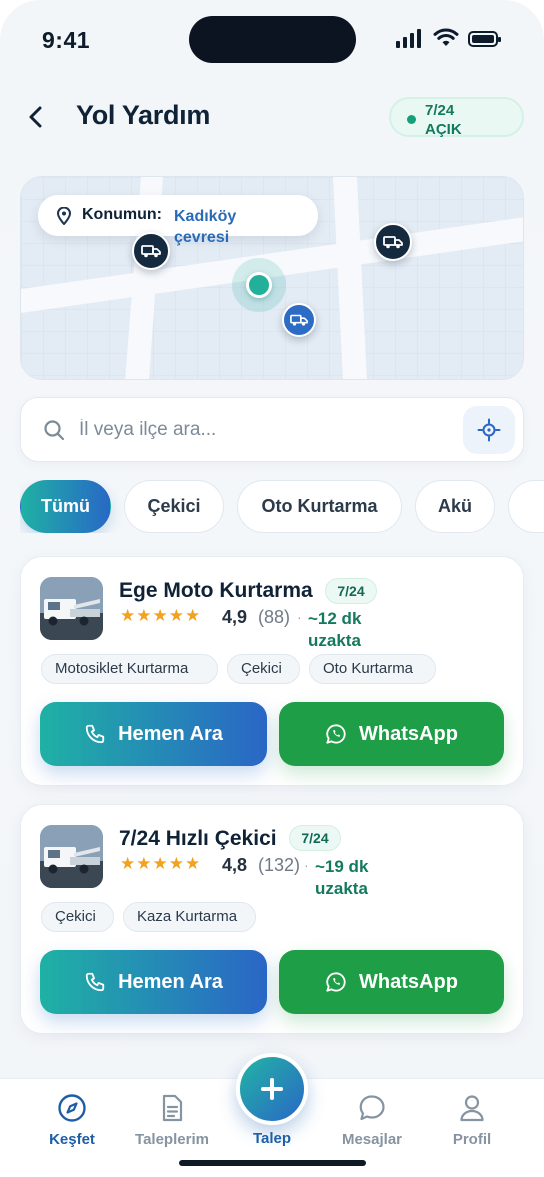 This screenshot has height=1177, width=544. What do you see at coordinates (198, 838) in the screenshot?
I see `provider-name: 7/24 Hızlı Çekici` at bounding box center [198, 838].